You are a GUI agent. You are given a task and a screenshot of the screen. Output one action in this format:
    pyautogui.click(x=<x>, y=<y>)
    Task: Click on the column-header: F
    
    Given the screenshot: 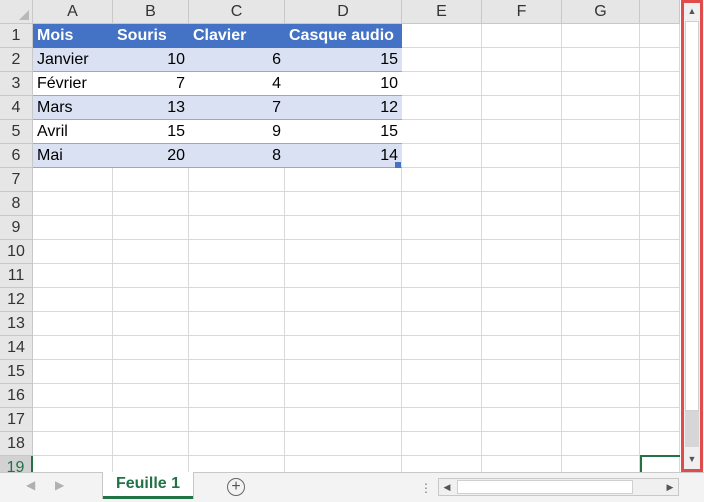 What is the action you would take?
    pyautogui.click(x=522, y=12)
    